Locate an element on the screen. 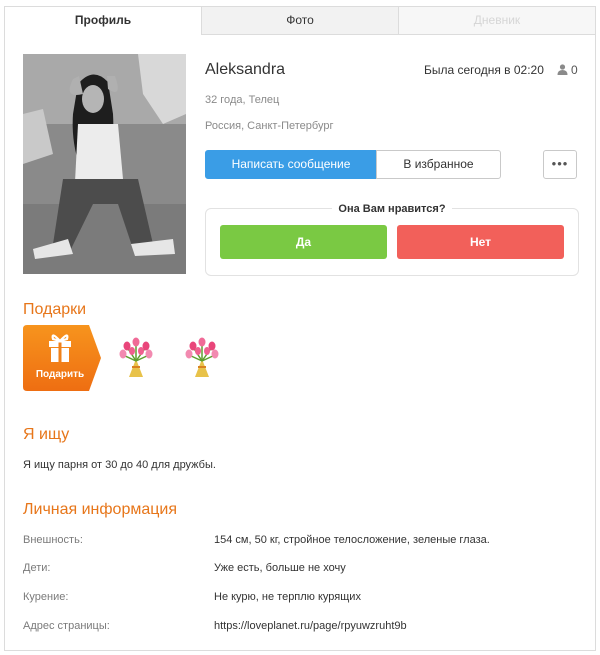 The width and height of the screenshot is (600, 655). add-to-favorites-button: В избранное is located at coordinates (438, 164).